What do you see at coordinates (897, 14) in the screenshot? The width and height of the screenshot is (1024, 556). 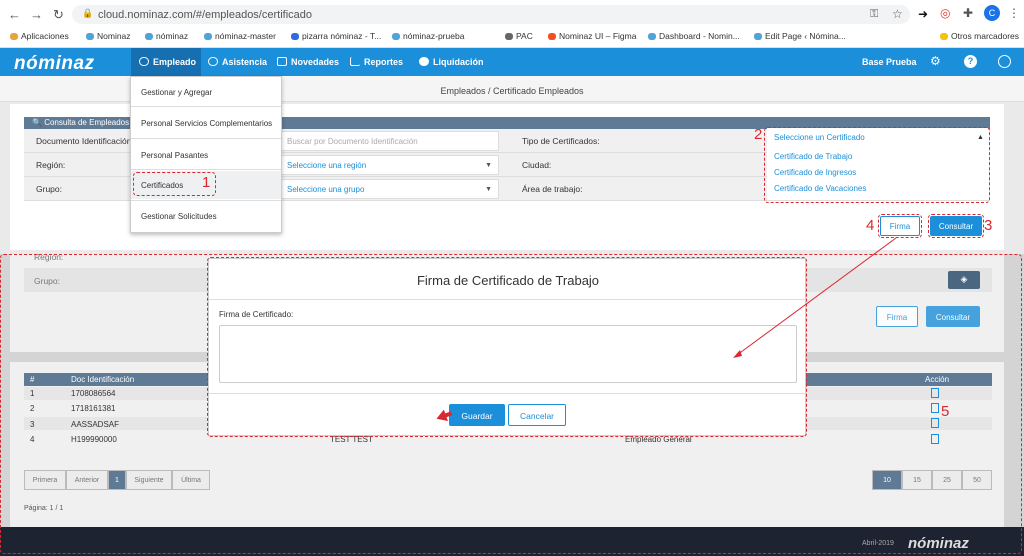 I see `star-icon: ☆` at bounding box center [897, 14].